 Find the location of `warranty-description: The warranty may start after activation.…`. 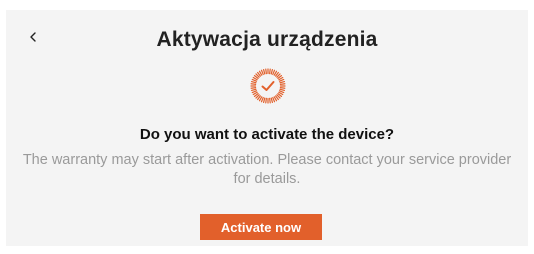

warranty-description: The warranty may start after activation.… is located at coordinates (267, 169).